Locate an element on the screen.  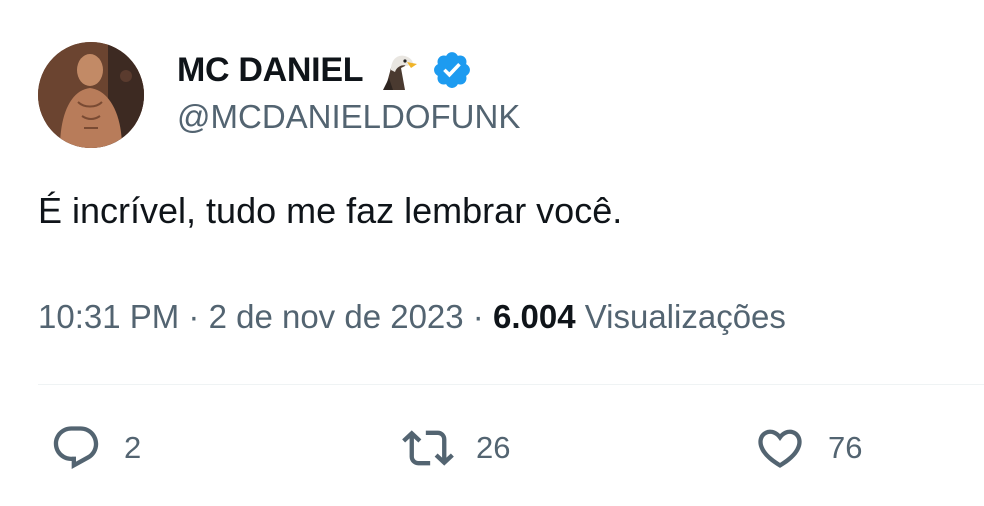
verified-badge-icon is located at coordinates (452, 70).